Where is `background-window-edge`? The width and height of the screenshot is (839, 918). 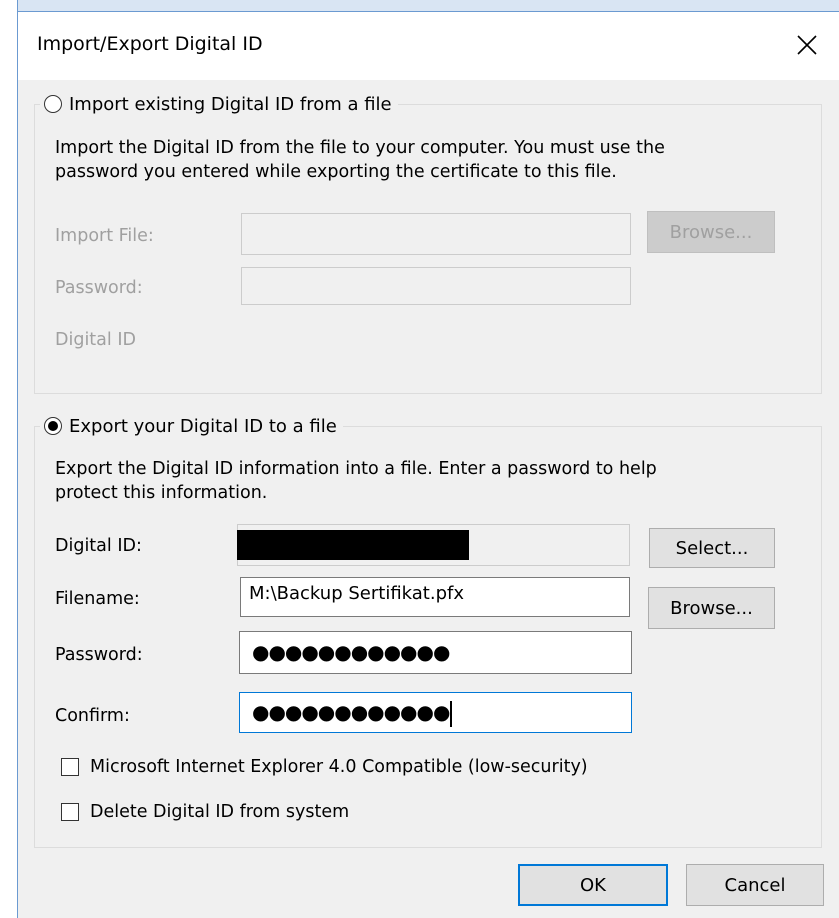
background-window-edge is located at coordinates (9, 459).